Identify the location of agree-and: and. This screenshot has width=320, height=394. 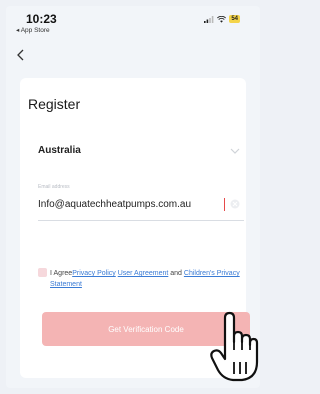
(176, 273).